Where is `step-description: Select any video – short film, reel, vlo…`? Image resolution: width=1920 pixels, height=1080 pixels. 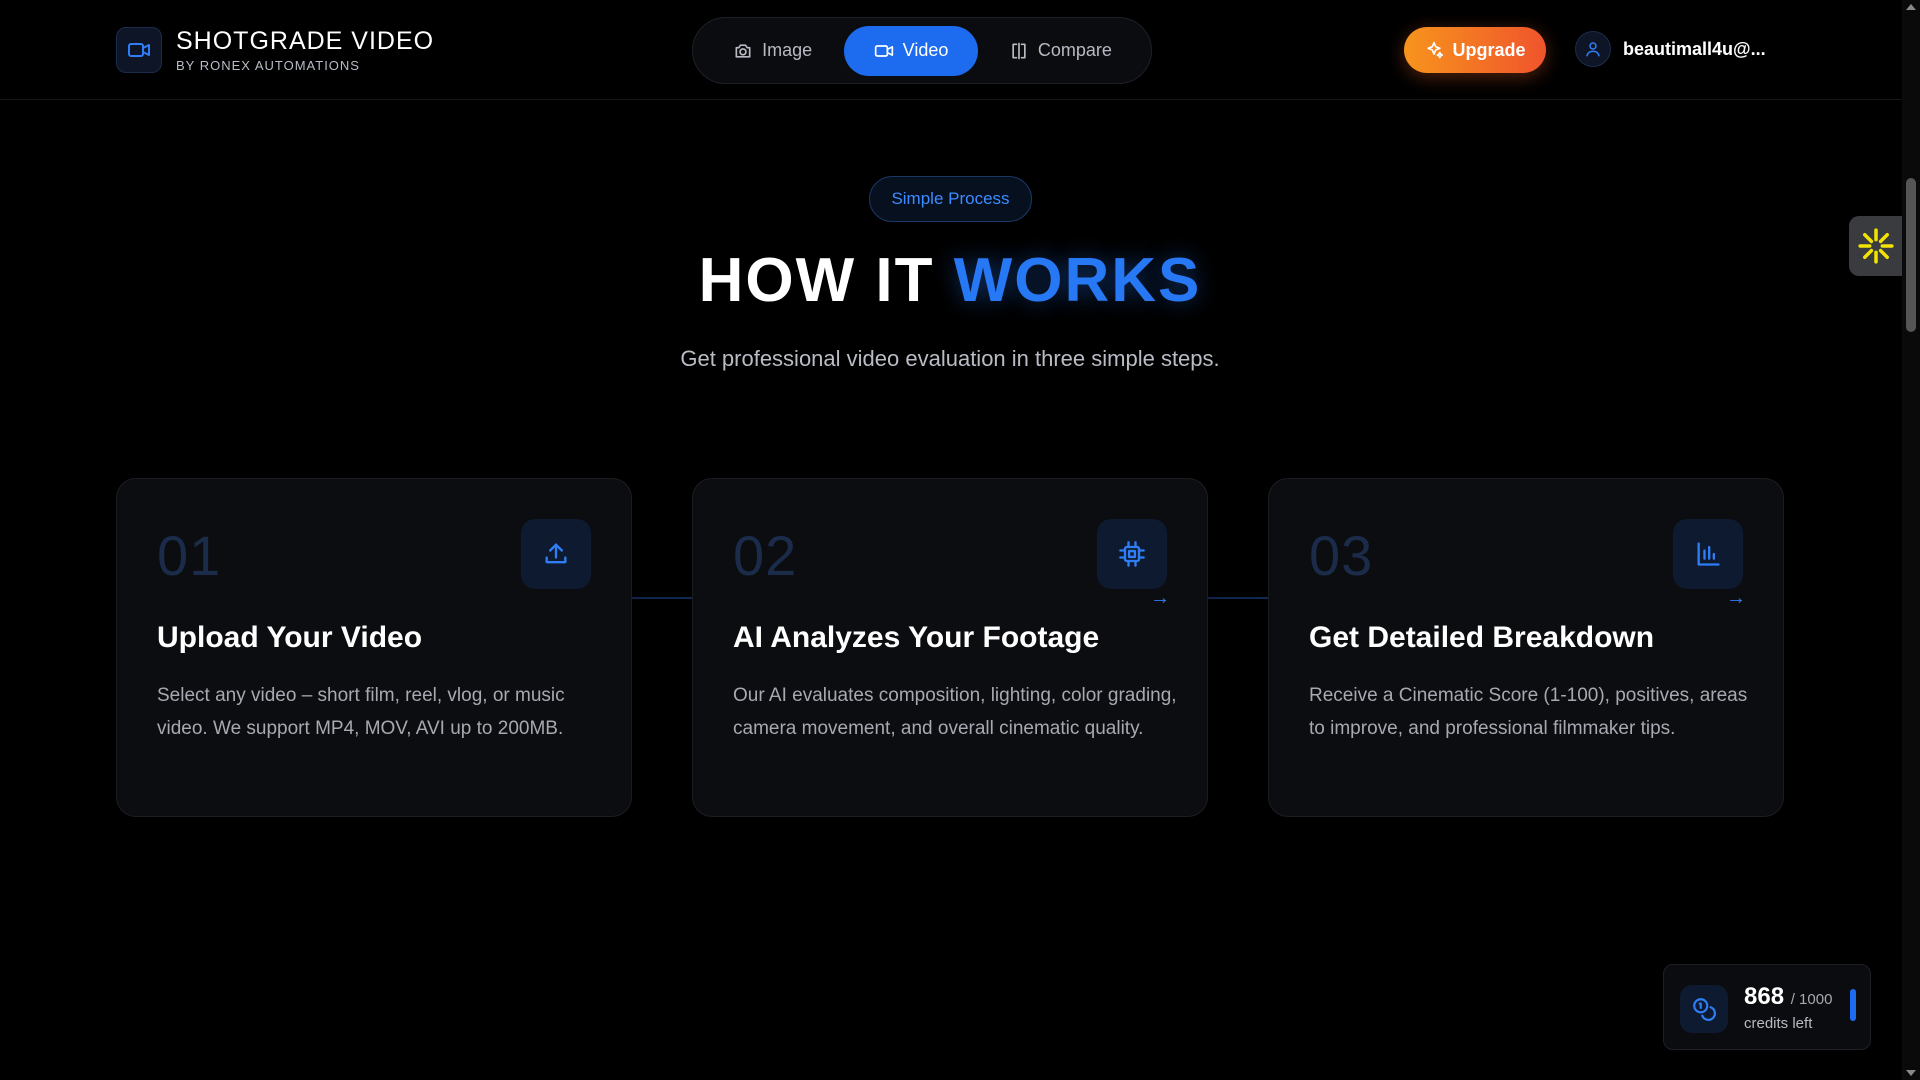
step-description: Select any video – short film, reel, vlo… is located at coordinates (361, 712).